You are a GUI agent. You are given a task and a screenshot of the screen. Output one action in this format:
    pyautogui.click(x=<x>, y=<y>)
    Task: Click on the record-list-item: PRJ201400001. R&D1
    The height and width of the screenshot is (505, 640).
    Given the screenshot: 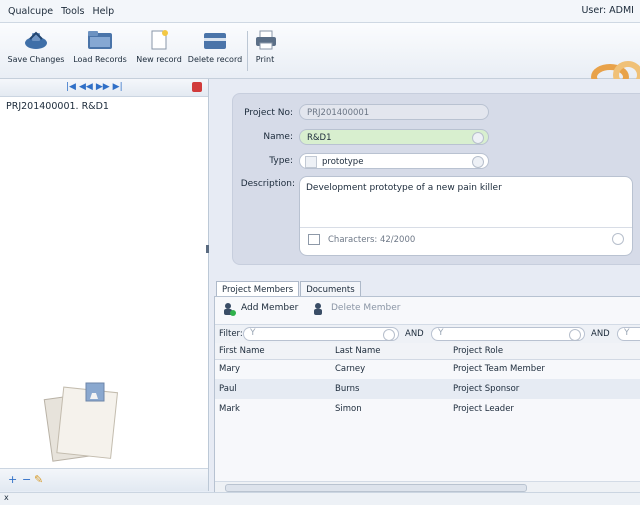 What is the action you would take?
    pyautogui.click(x=104, y=106)
    